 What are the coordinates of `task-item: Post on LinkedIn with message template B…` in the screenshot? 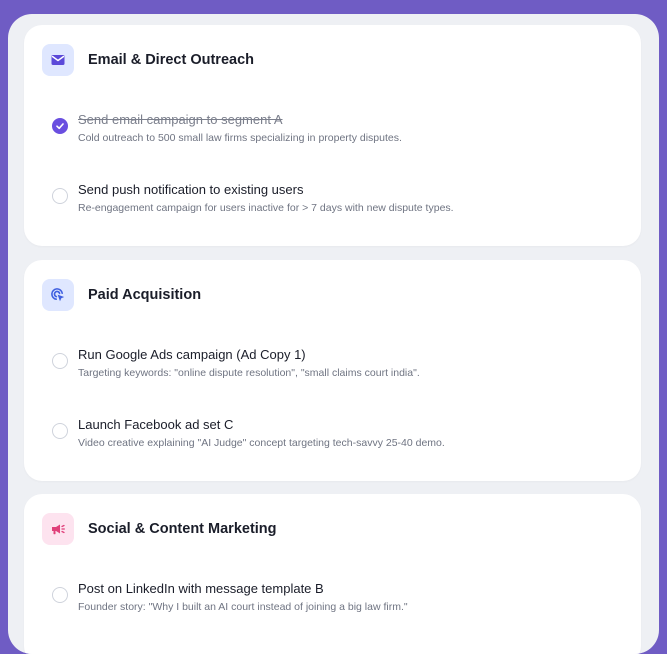 It's located at (230, 597).